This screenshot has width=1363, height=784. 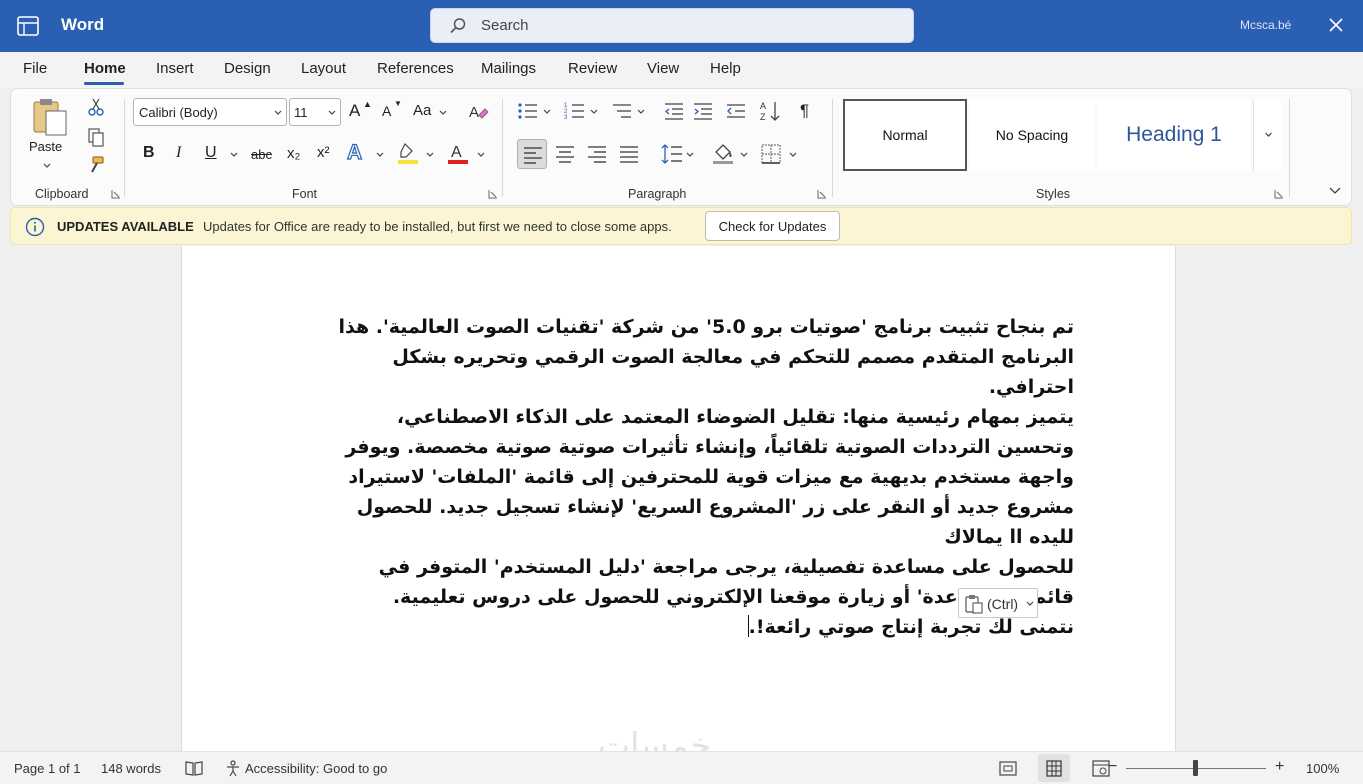 I want to click on check-for-updates-button: Check for Updates, so click(x=772, y=226).